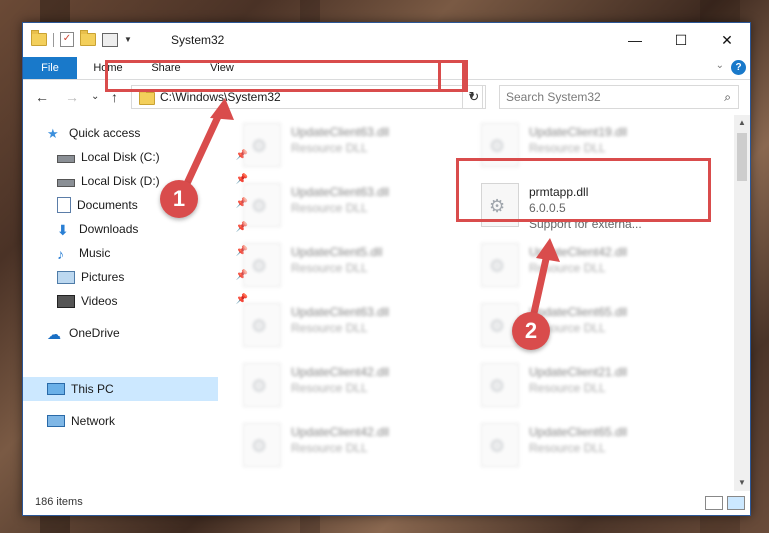 This screenshot has height=533, width=769. Describe the element at coordinates (531, 331) in the screenshot. I see `callout-badge-2: 2` at that location.